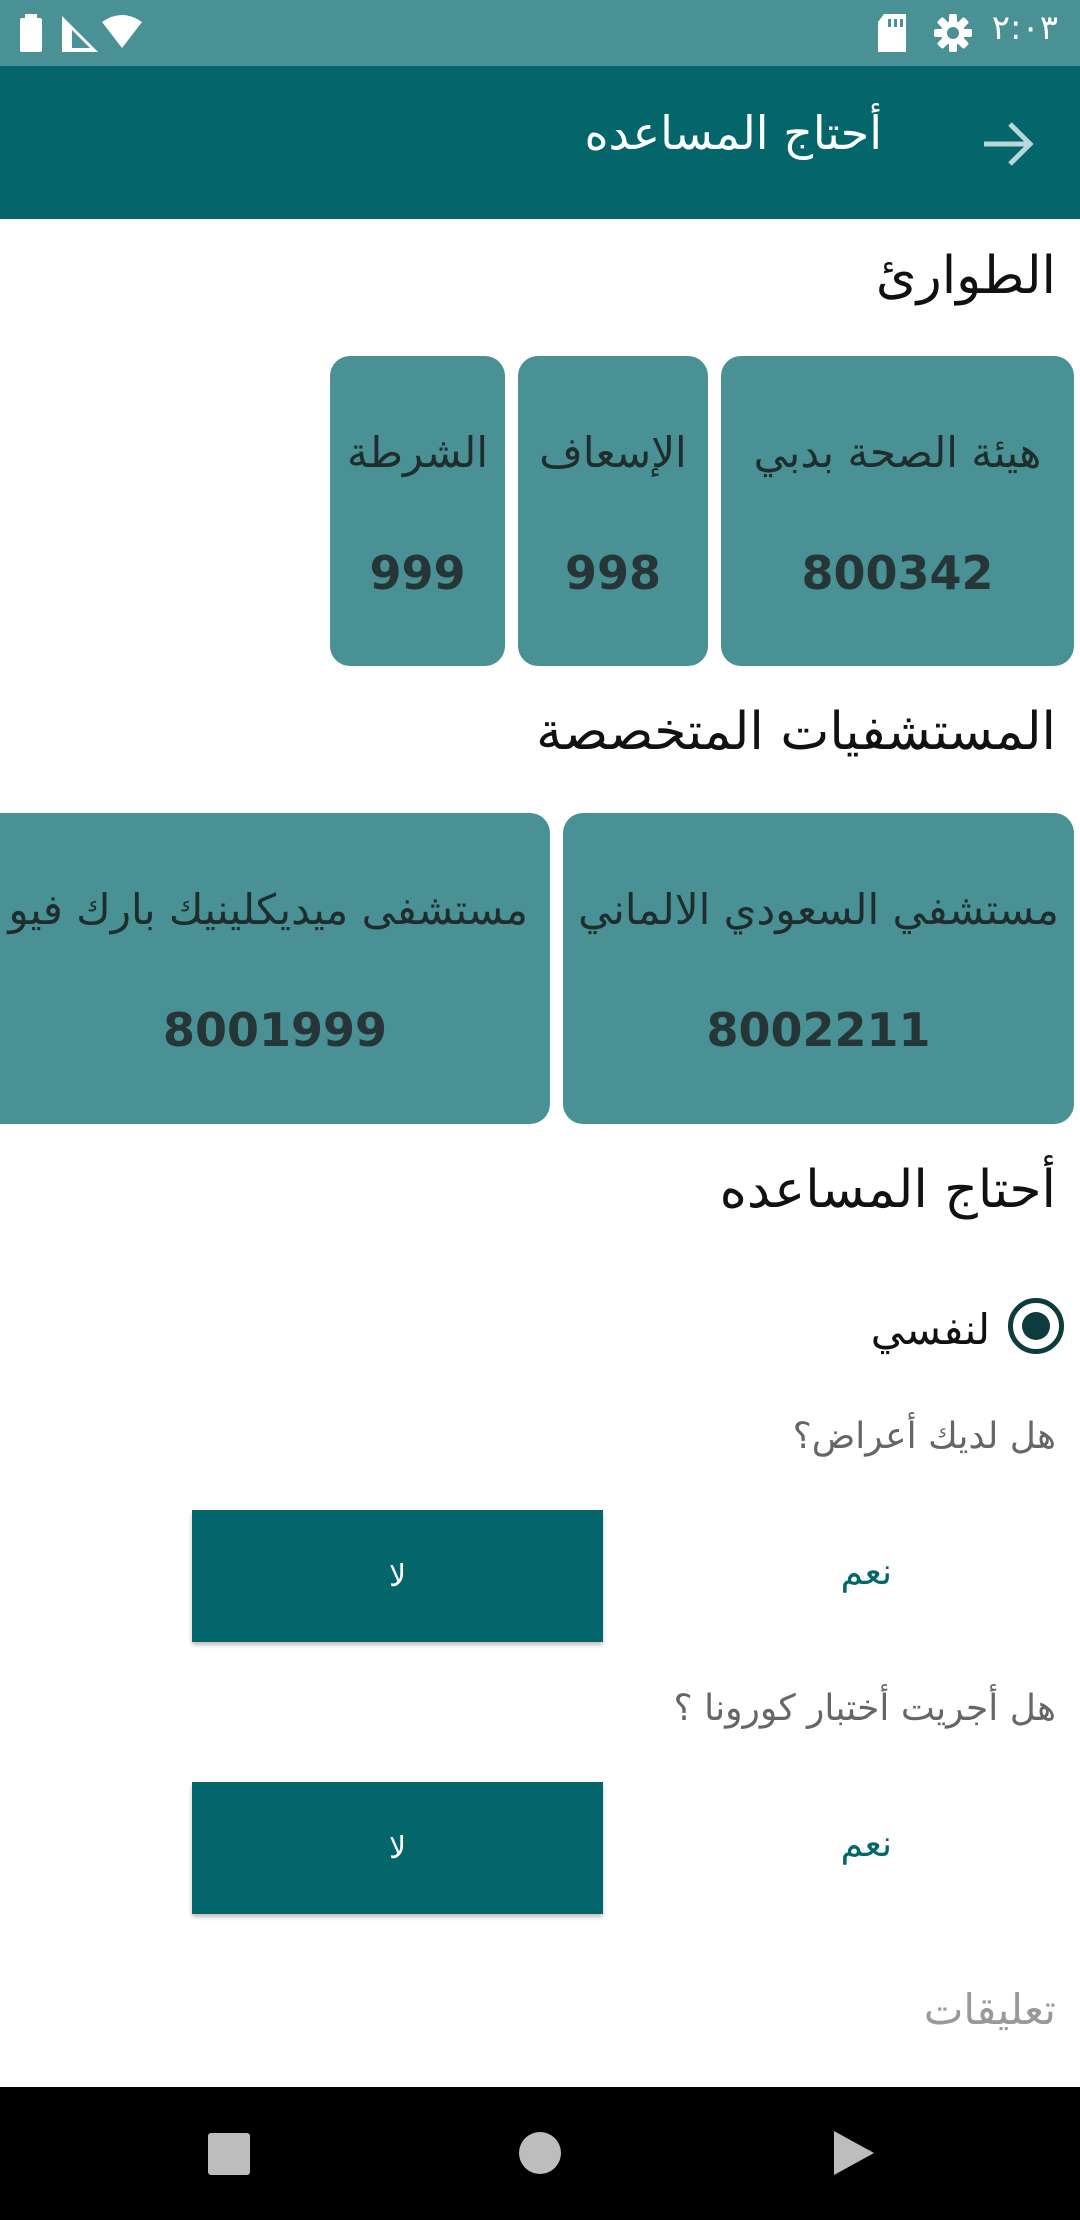 The image size is (1080, 2220). I want to click on radio-label-myself: لنفسي, so click(930, 1329).